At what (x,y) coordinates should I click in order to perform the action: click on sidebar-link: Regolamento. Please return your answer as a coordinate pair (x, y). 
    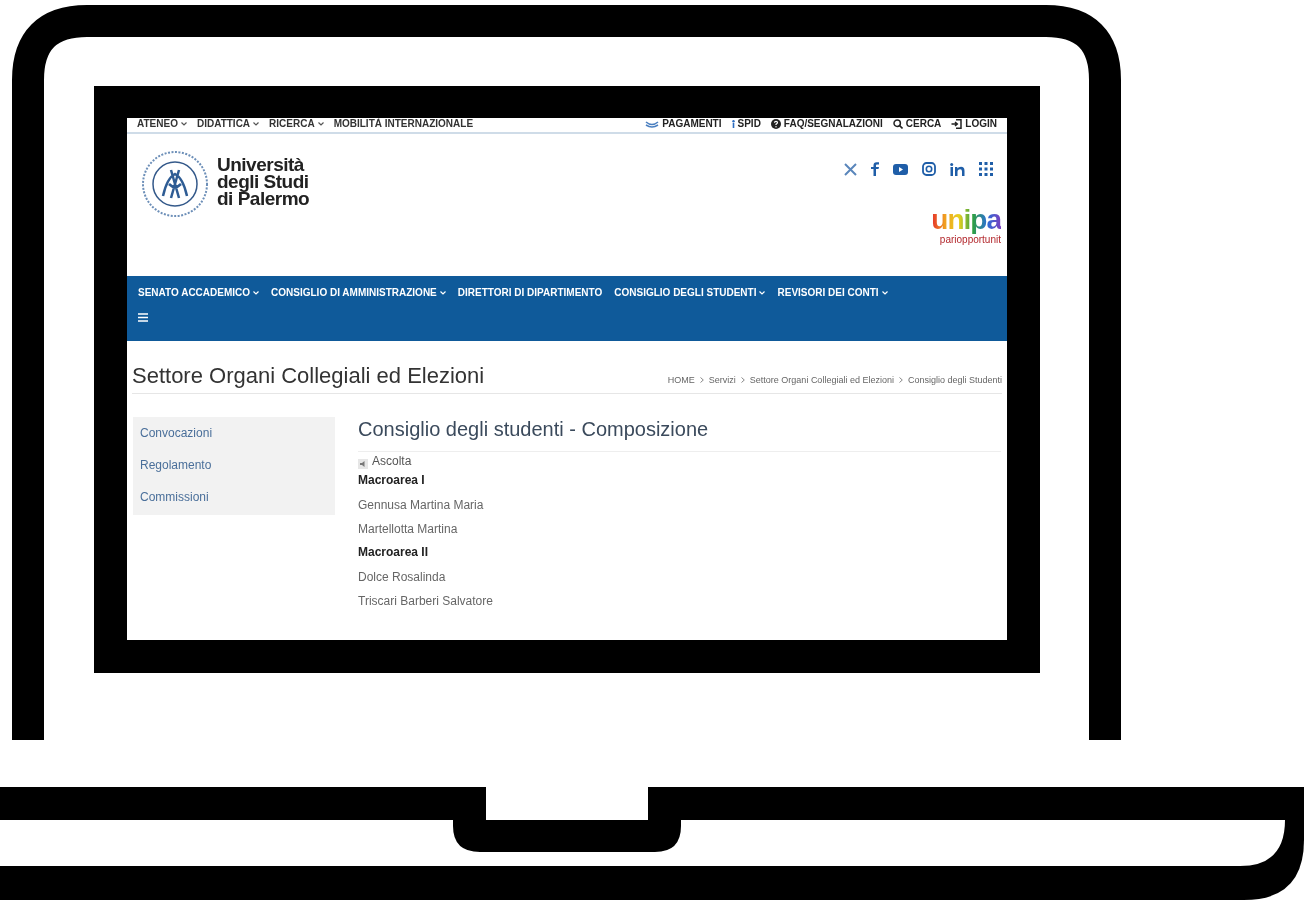
    Looking at the image, I should click on (234, 465).